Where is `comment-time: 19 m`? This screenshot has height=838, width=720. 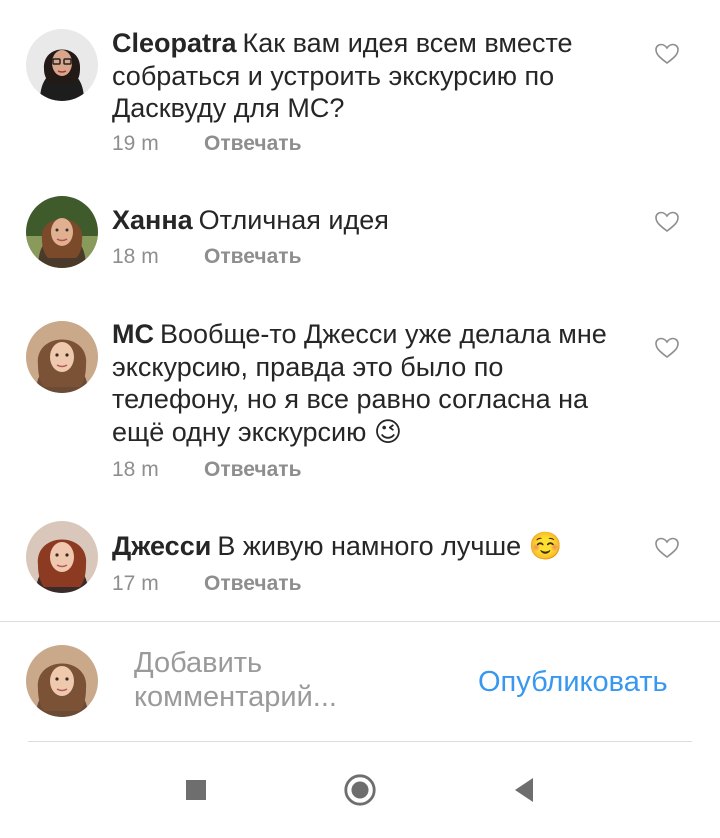 comment-time: 19 m is located at coordinates (135, 143).